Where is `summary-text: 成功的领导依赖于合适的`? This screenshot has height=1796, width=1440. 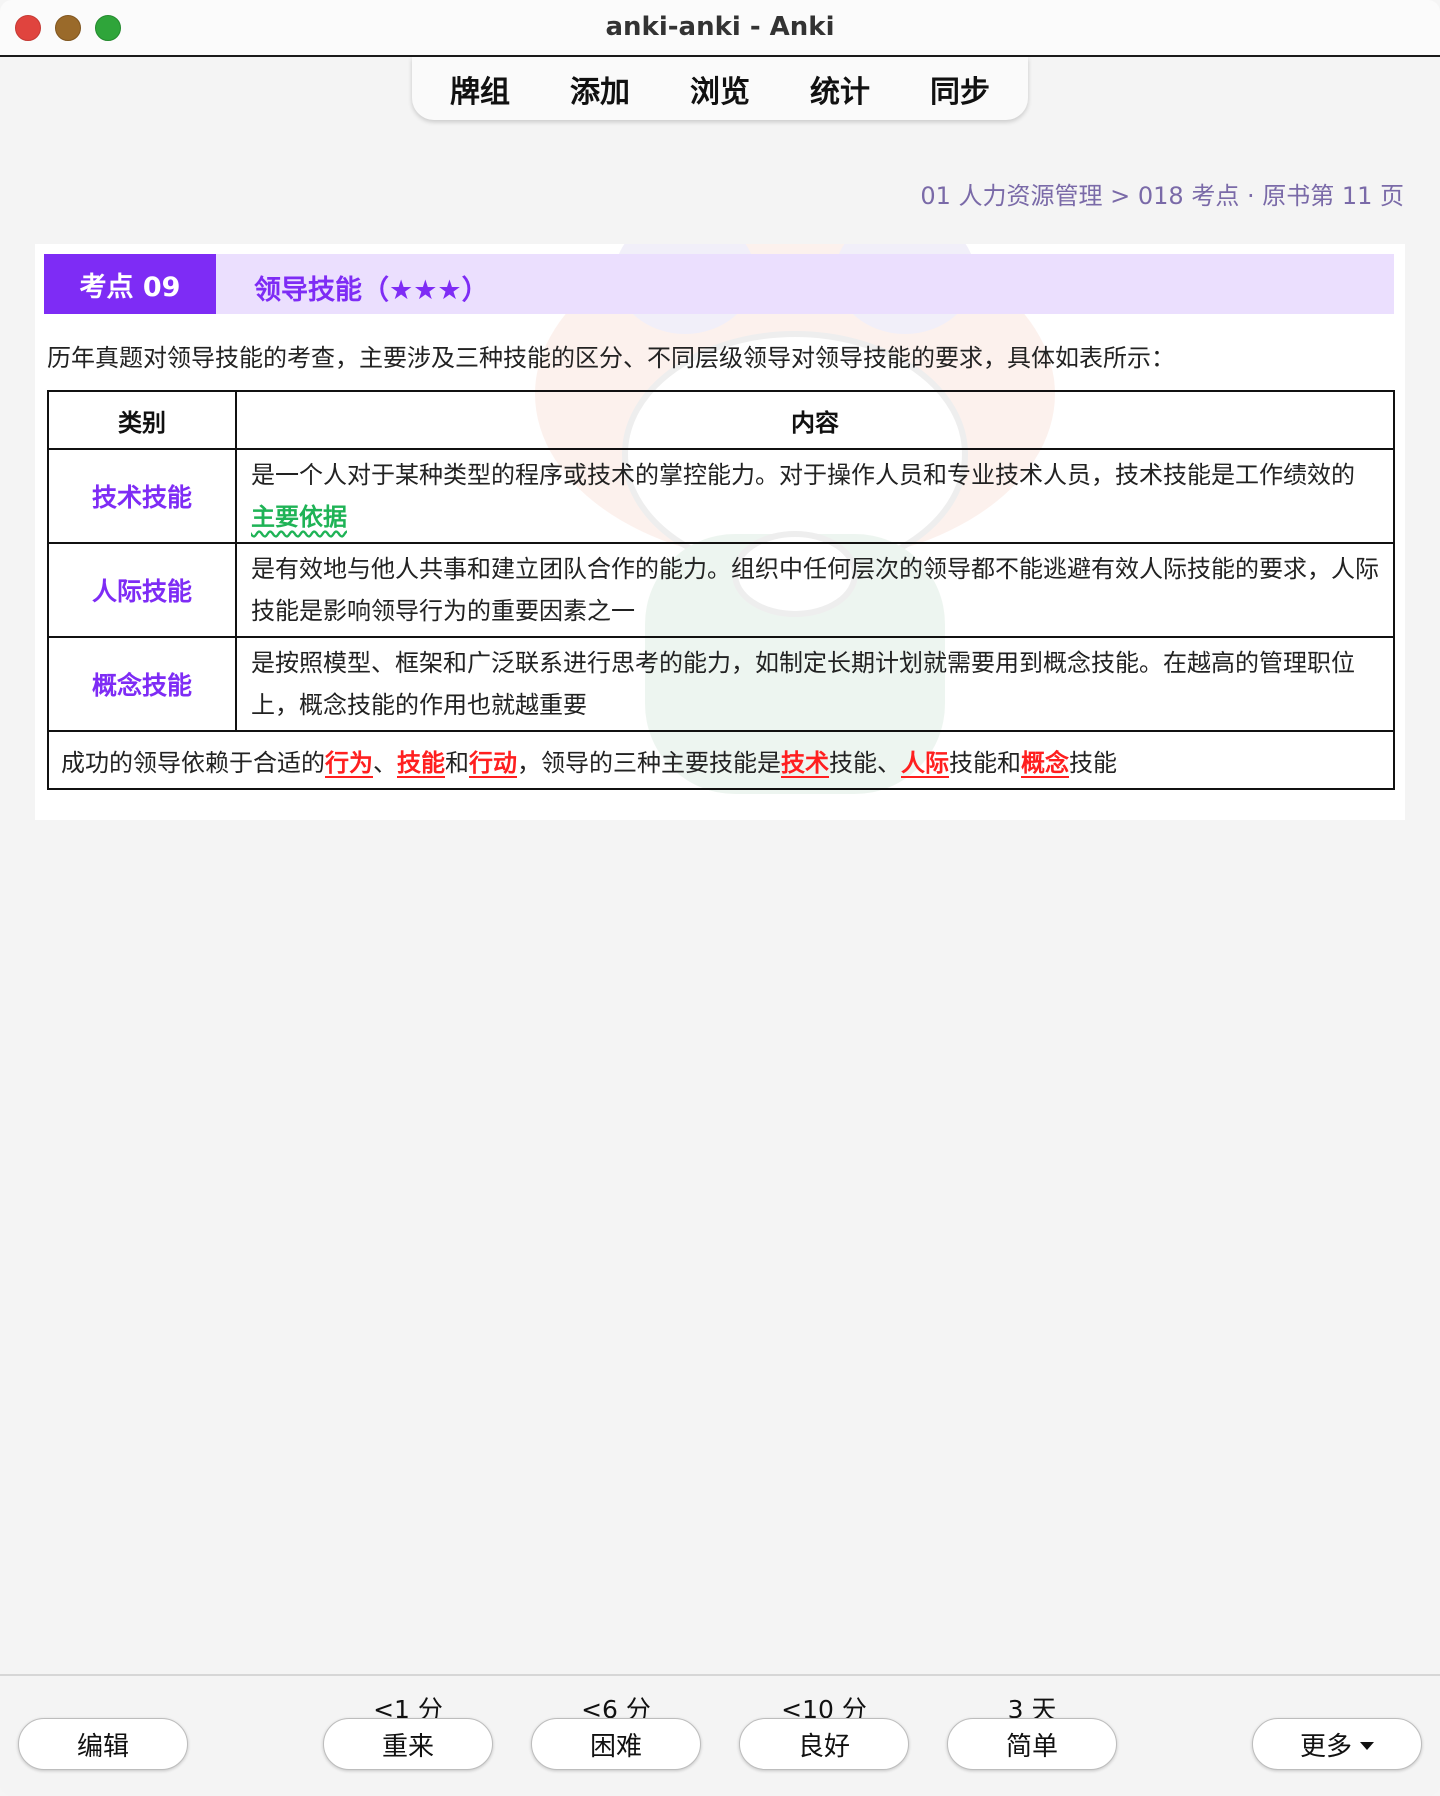 summary-text: 成功的领导依赖于合适的 is located at coordinates (193, 762).